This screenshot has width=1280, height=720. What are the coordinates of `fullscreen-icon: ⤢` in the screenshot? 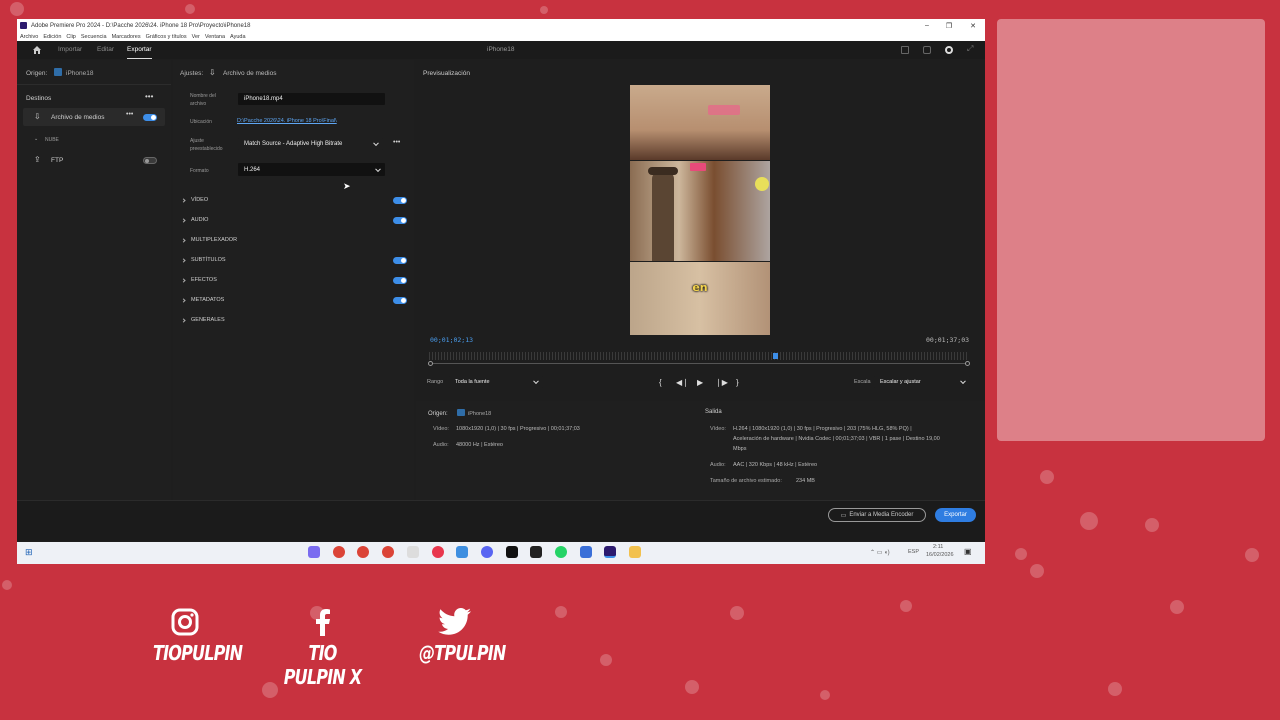 It's located at (971, 48).